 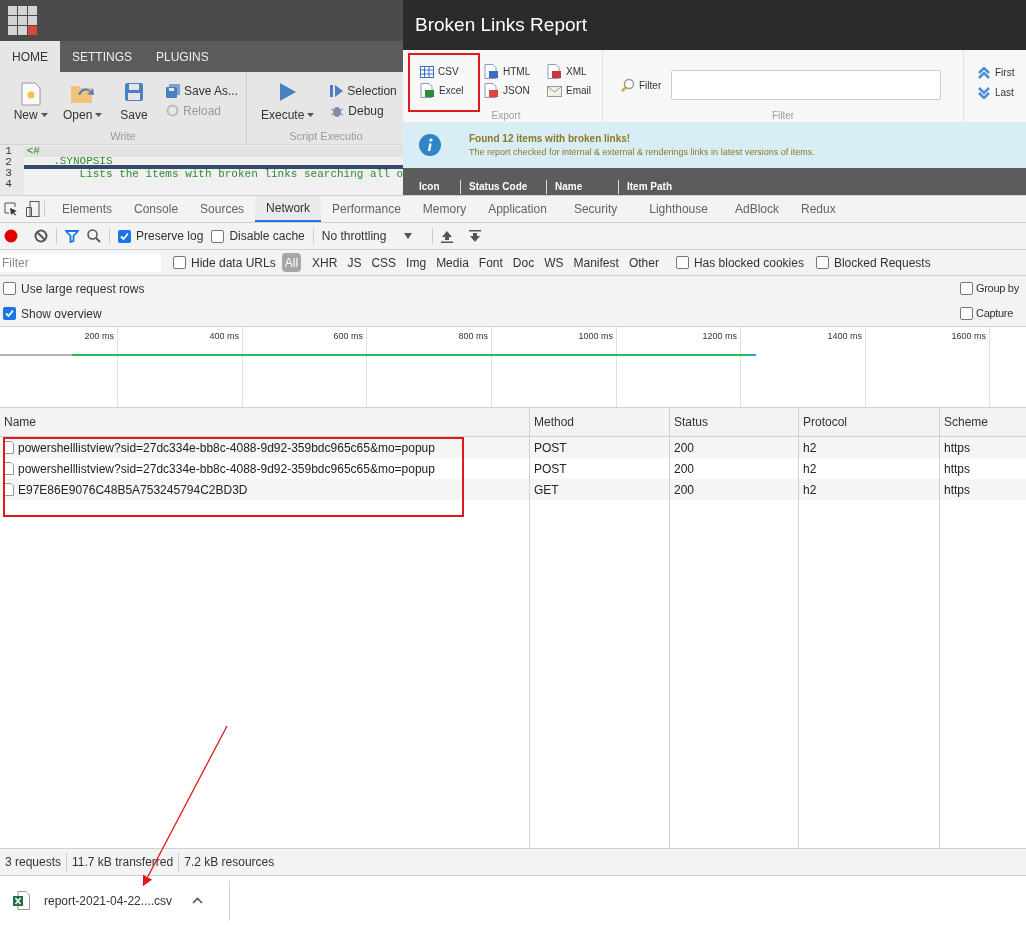 I want to click on ribbon-tab: PLUGINS, so click(x=182, y=56).